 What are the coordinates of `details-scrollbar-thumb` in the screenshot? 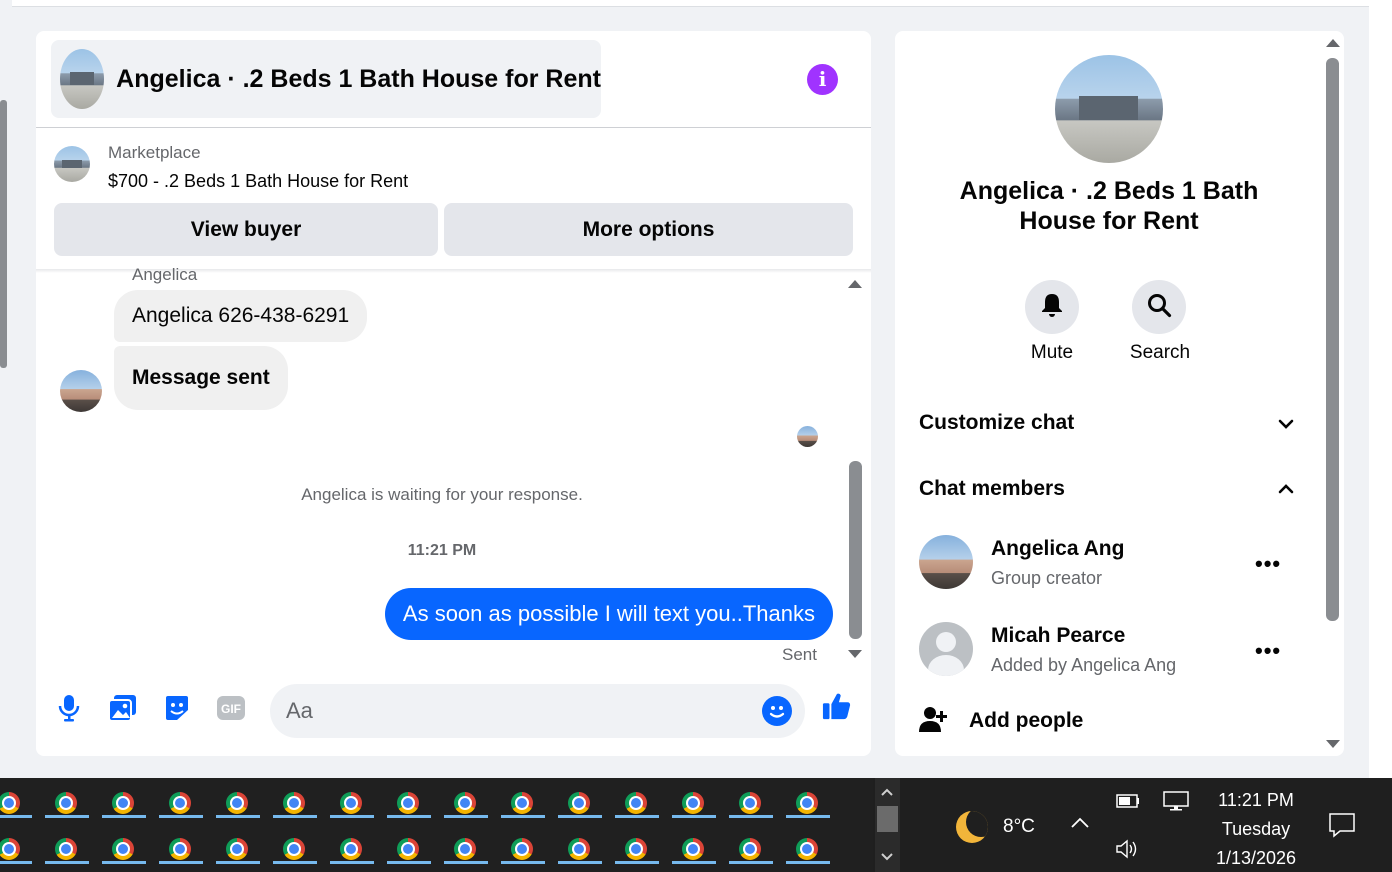 It's located at (1332, 339).